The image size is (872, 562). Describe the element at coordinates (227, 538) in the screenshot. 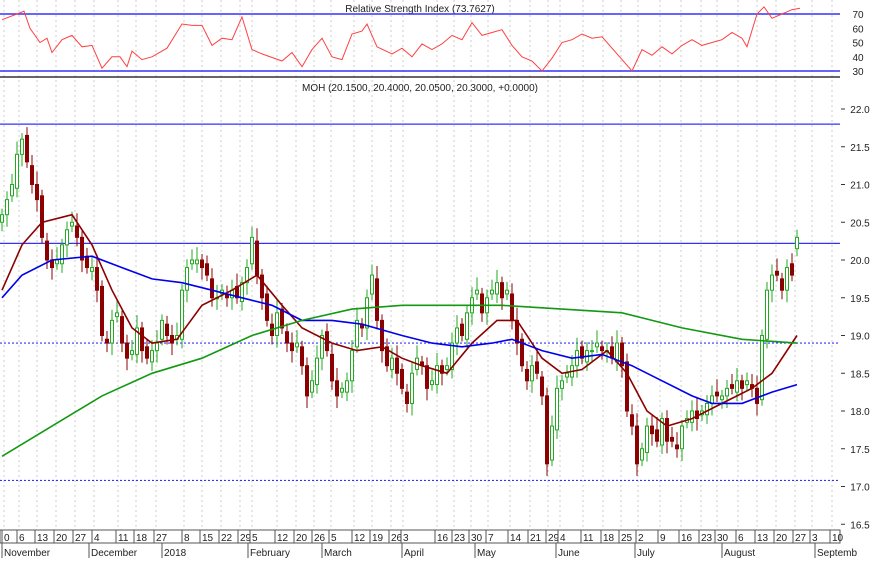

I see `day-tick-label: 22` at that location.